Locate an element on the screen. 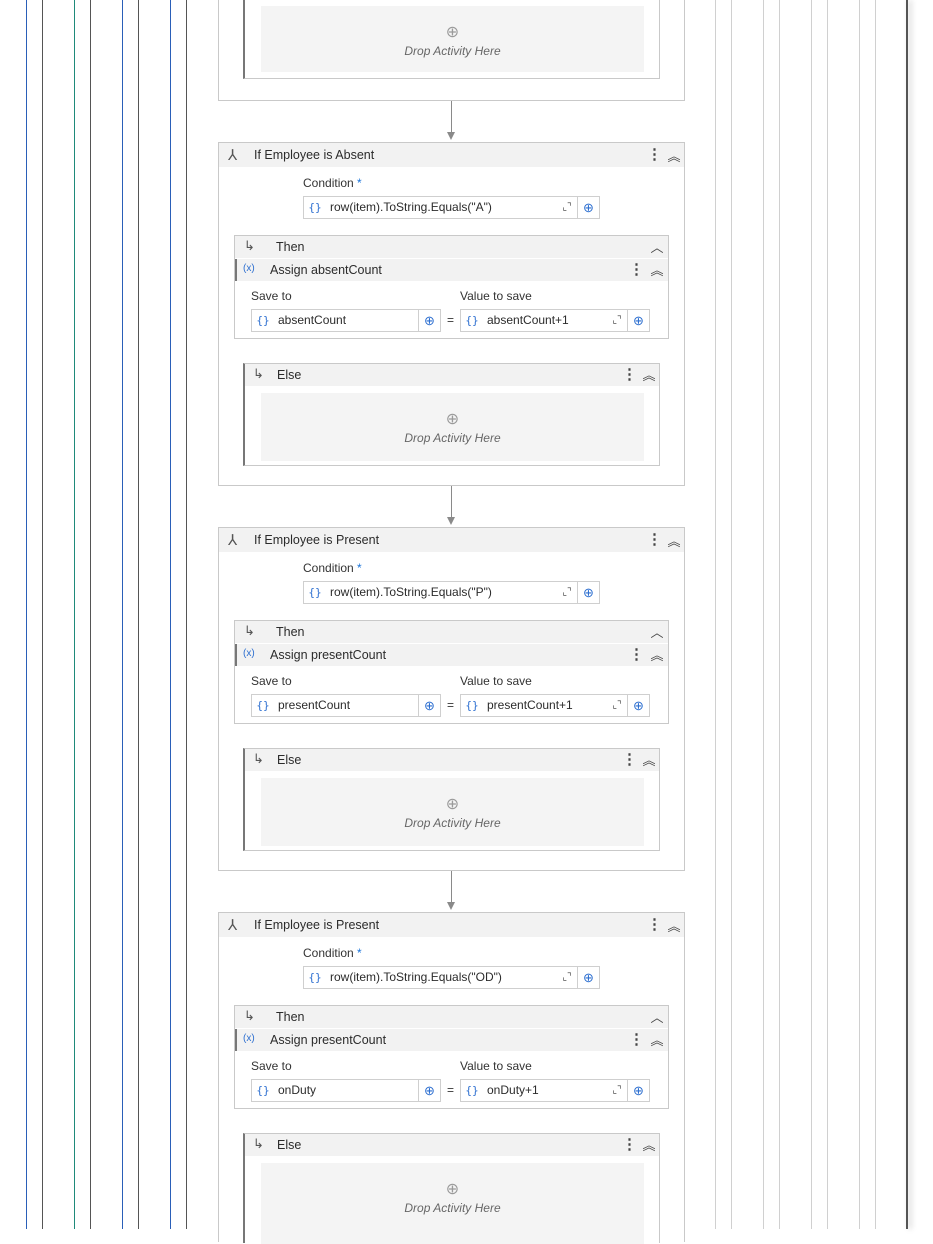 Image resolution: width=933 pixels, height=1244 pixels. condition-input: {} row(item).ToString.Equals("P") ⌞⌝ is located at coordinates (440, 592).